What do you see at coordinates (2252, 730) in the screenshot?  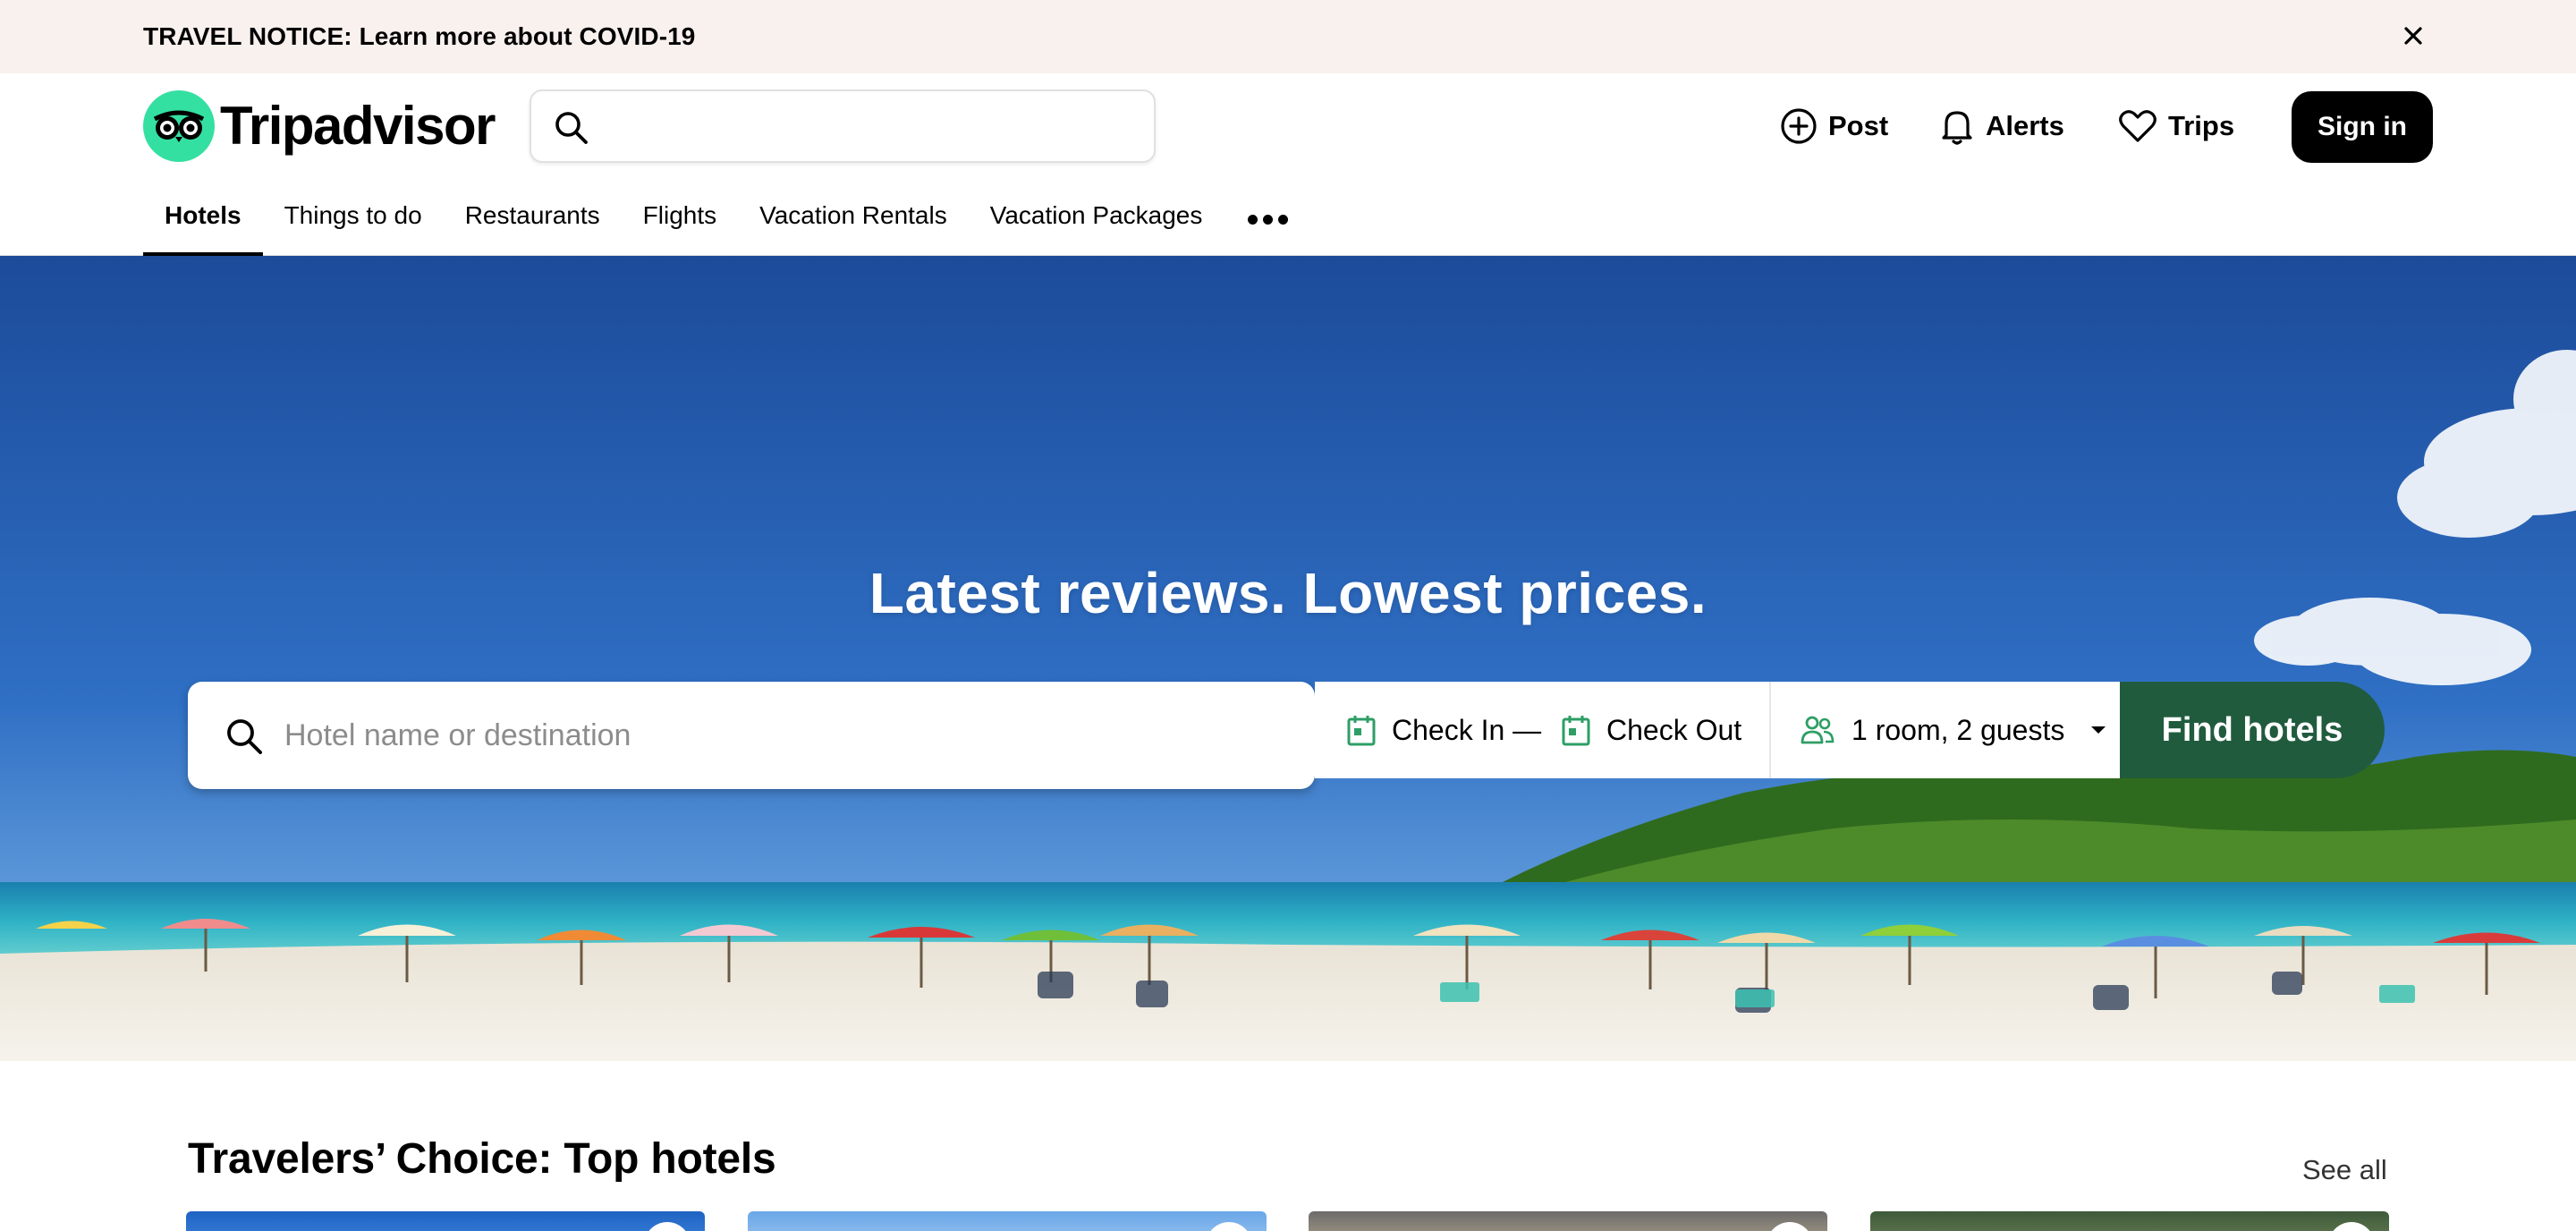 I see `find-hotels-button: Find hotels` at bounding box center [2252, 730].